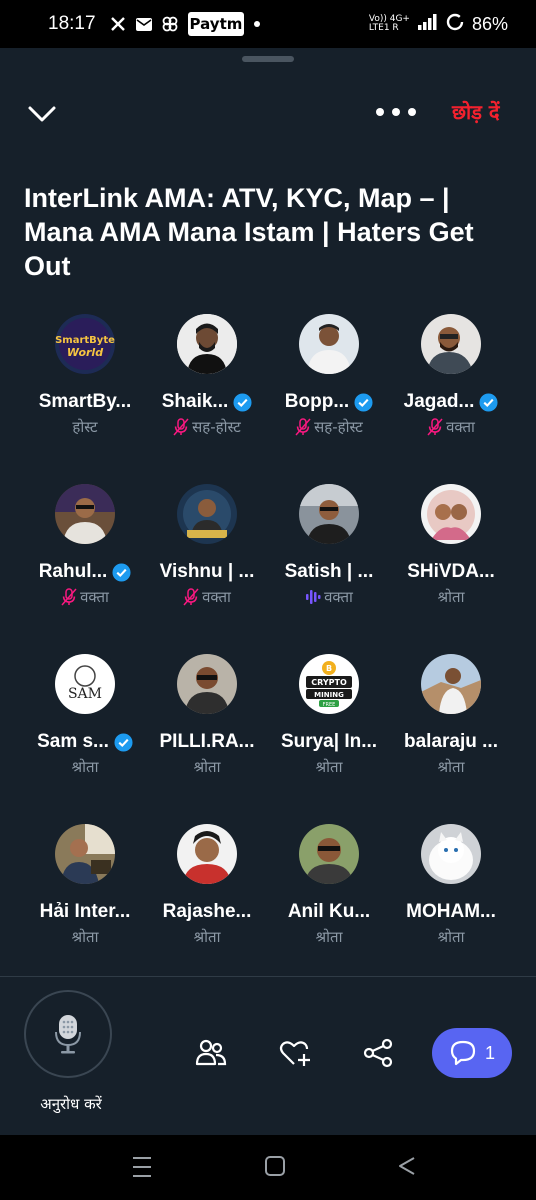  What do you see at coordinates (42, 114) in the screenshot?
I see `chevron-down-icon` at bounding box center [42, 114].